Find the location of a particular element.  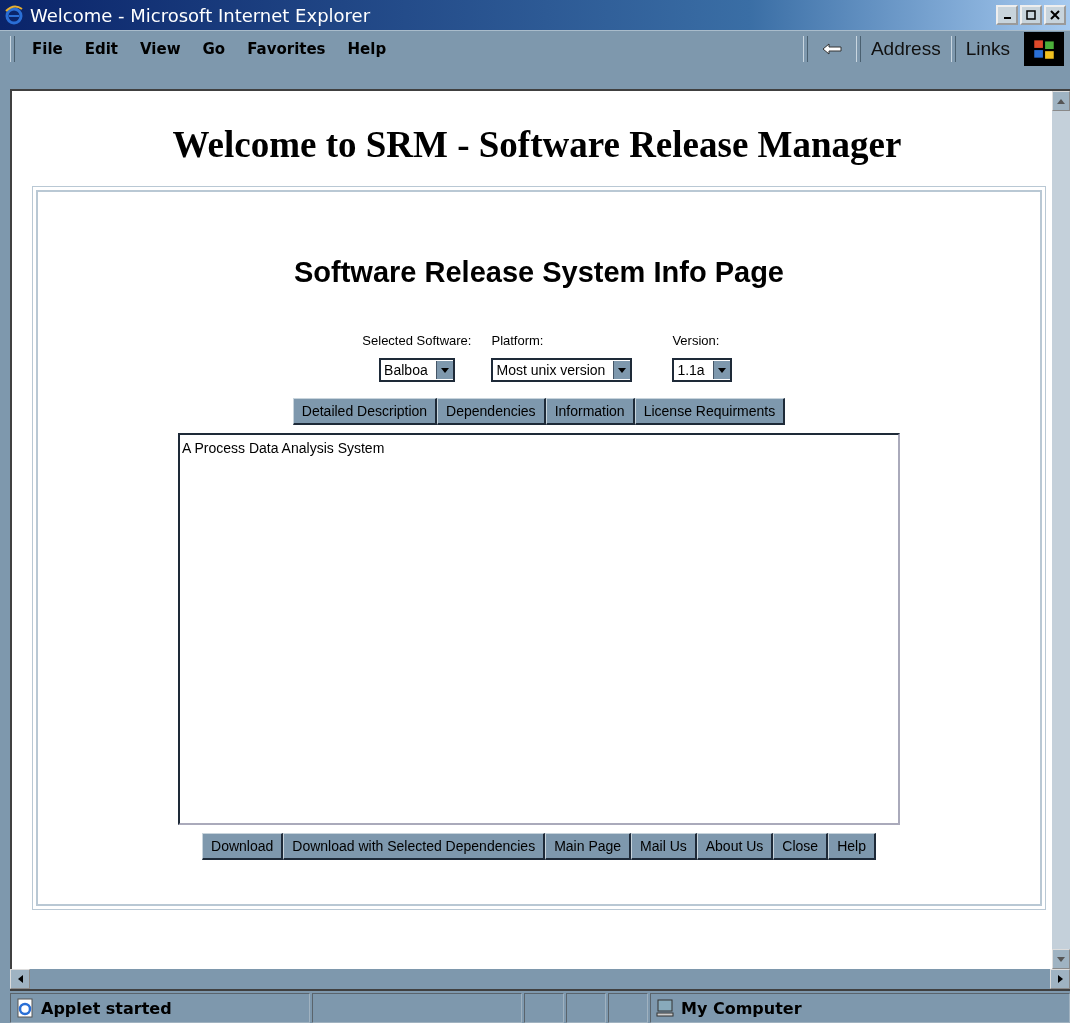

windows-logo-icon is located at coordinates (1044, 49).